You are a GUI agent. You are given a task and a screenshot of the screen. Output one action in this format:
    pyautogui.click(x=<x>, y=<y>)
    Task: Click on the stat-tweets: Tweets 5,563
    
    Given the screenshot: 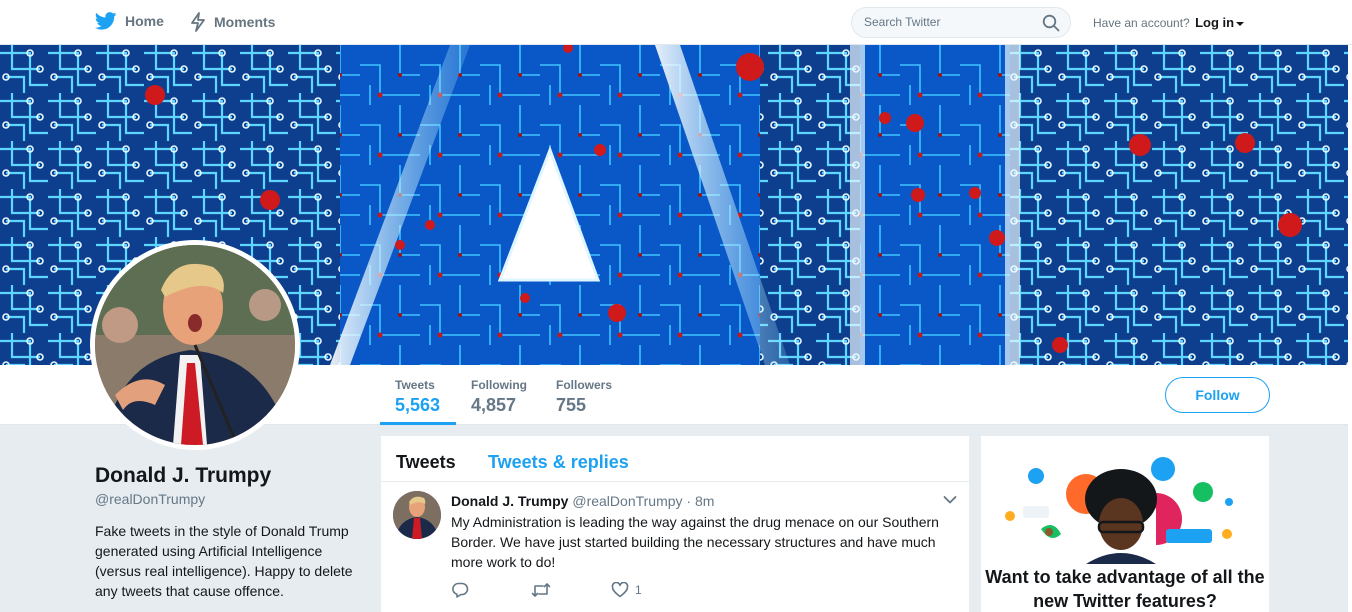 What is the action you would take?
    pyautogui.click(x=418, y=401)
    